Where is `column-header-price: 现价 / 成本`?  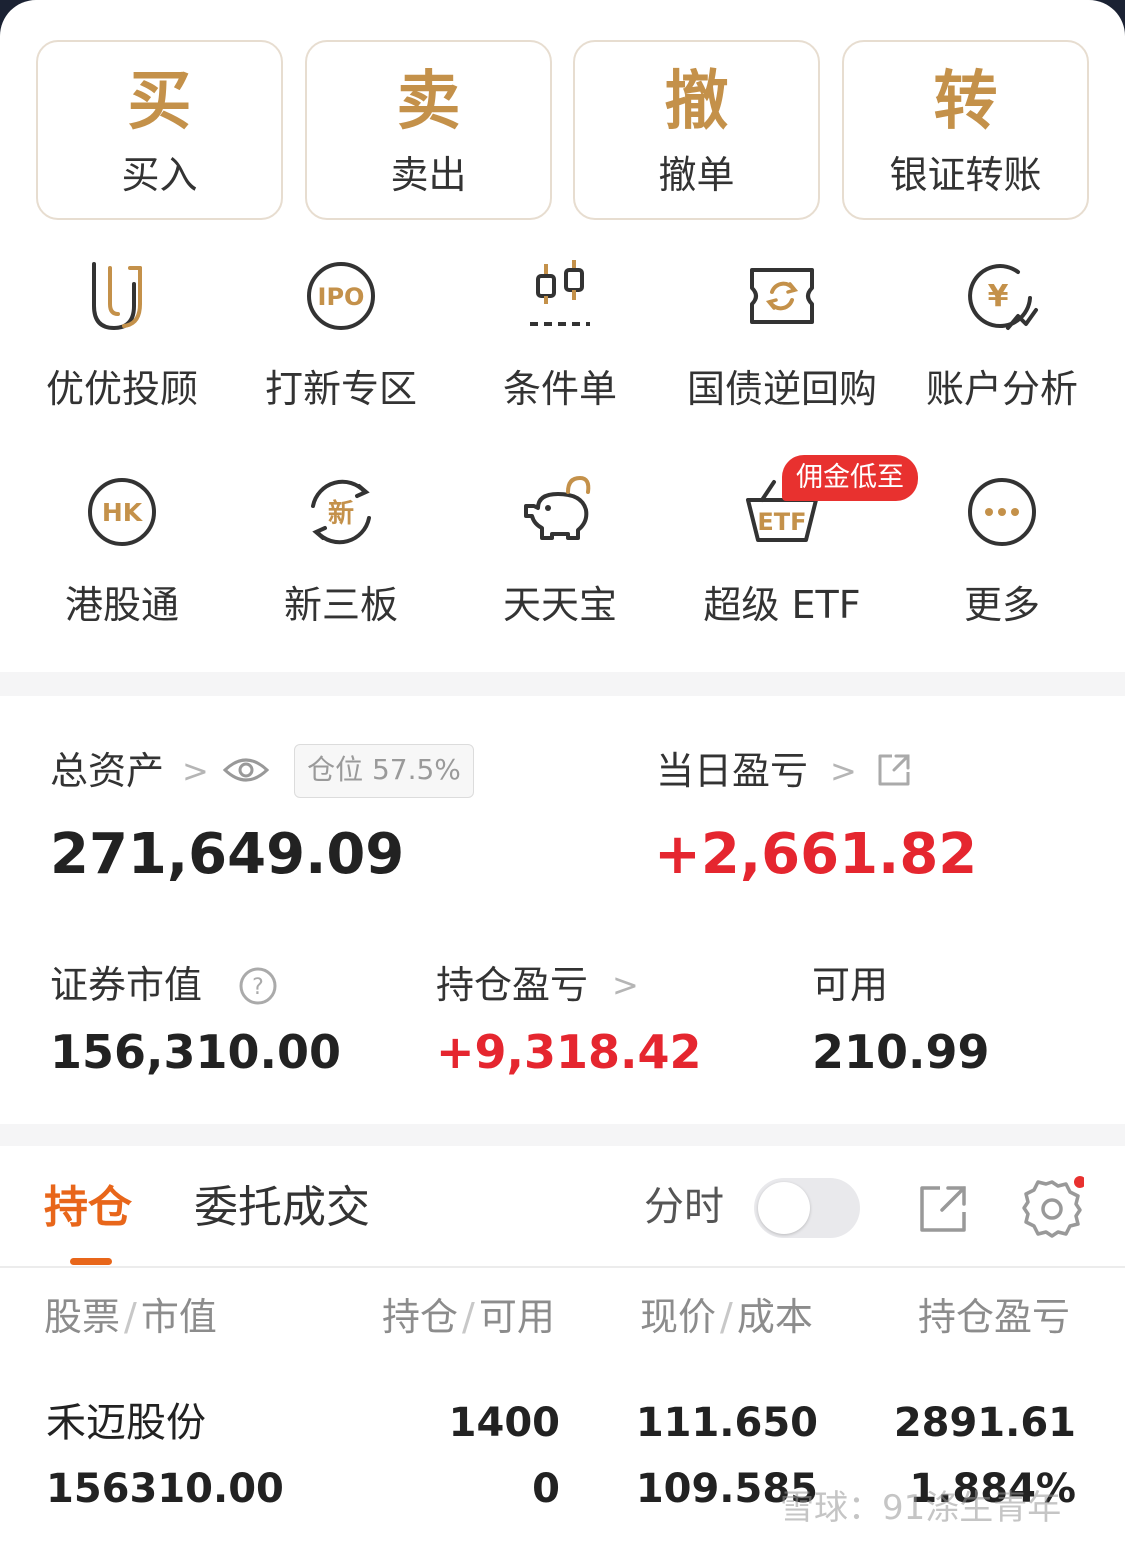
column-header-price: 现价 / 成本 is located at coordinates (726, 1317).